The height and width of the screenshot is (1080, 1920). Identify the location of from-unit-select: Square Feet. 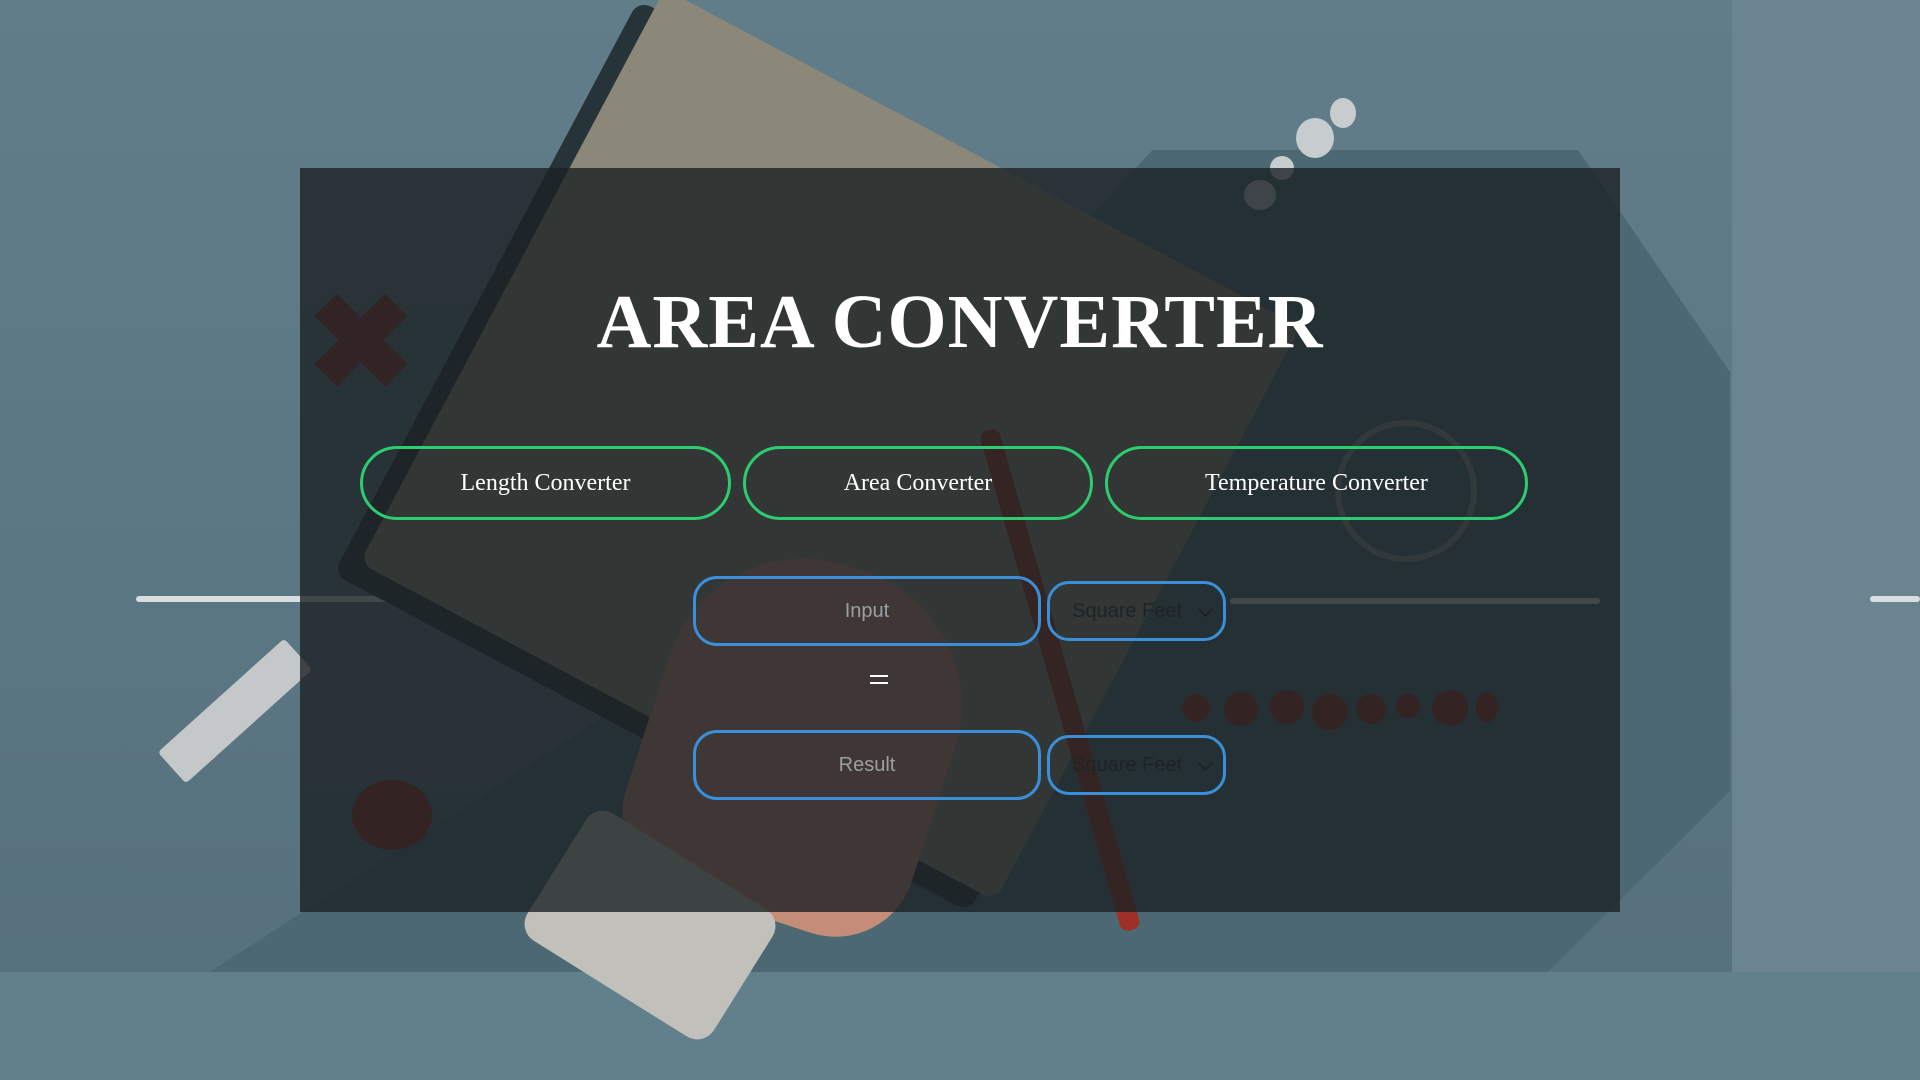
(1136, 611).